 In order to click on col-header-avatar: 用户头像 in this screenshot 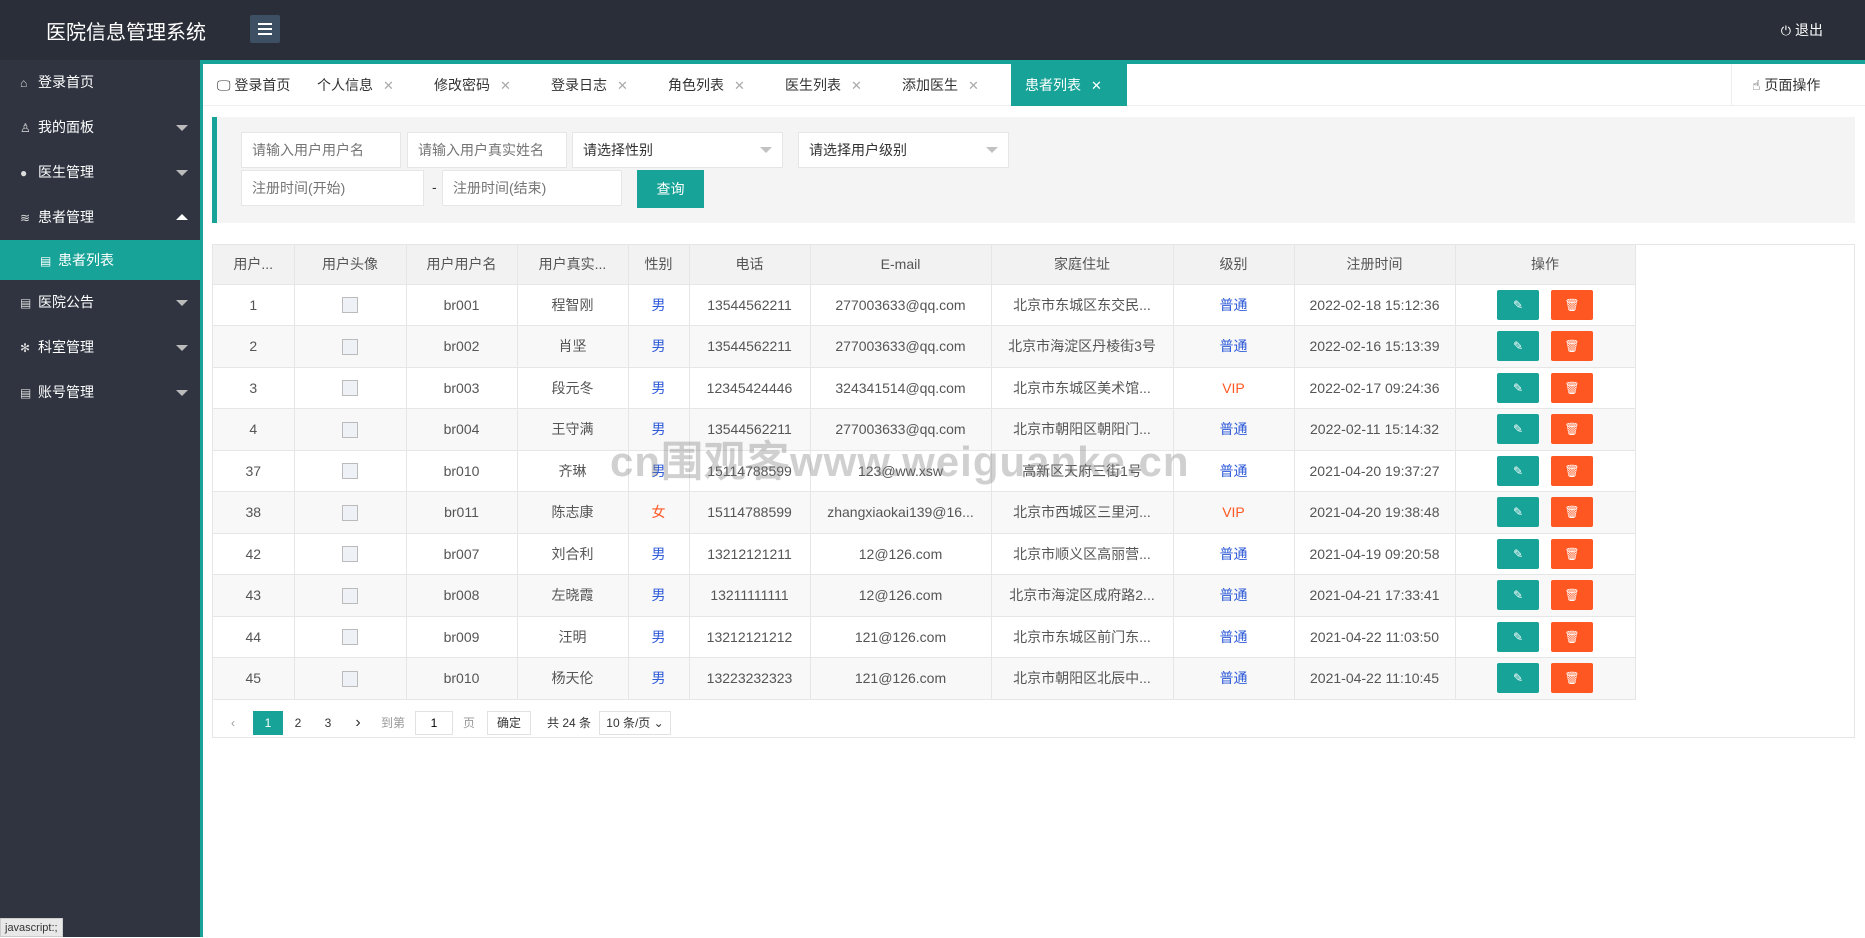, I will do `click(350, 265)`.